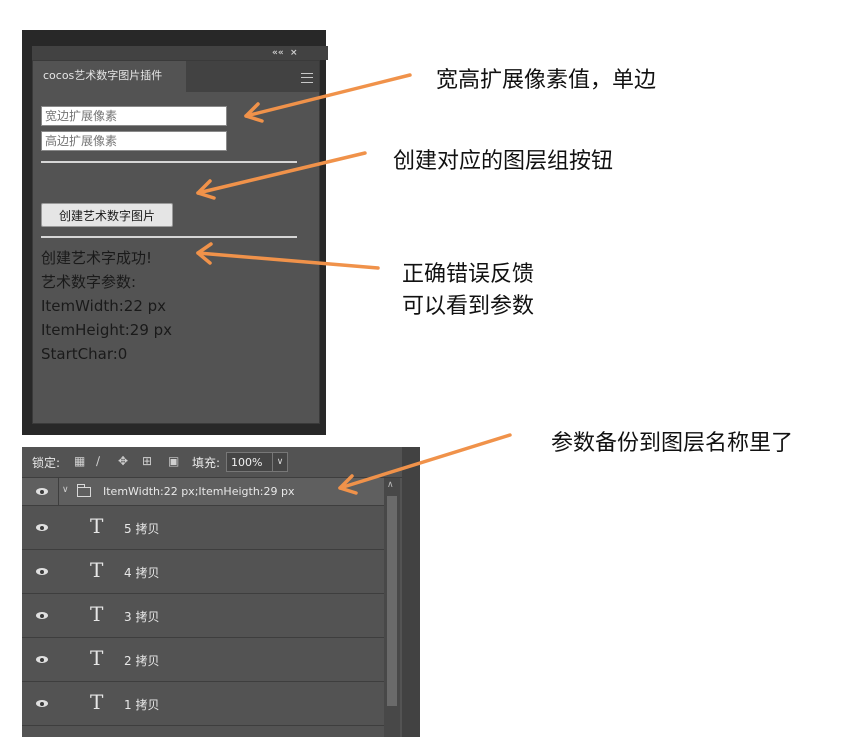  Describe the element at coordinates (425, 464) in the screenshot. I see `arrow-to-layer-group` at that location.